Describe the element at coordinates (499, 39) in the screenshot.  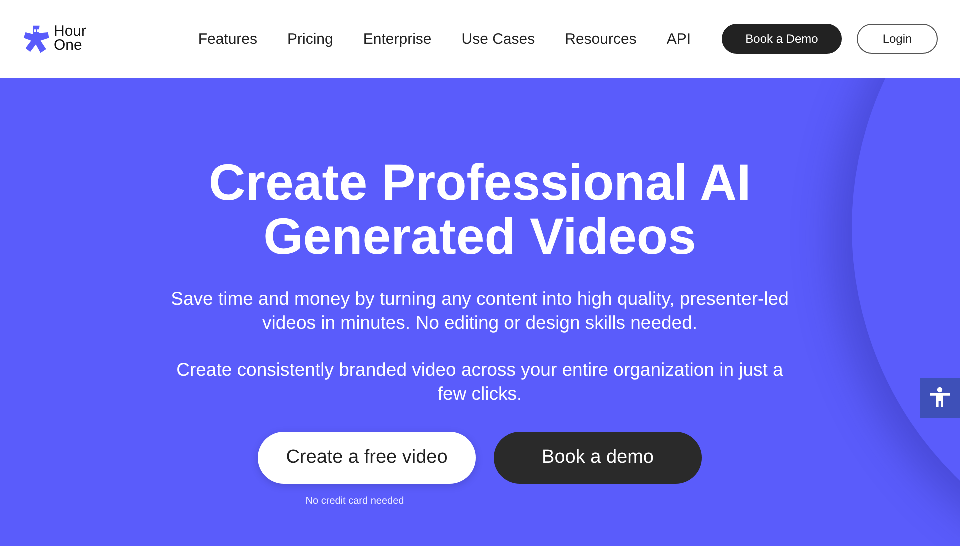
I see `nav-link: Use Cases` at that location.